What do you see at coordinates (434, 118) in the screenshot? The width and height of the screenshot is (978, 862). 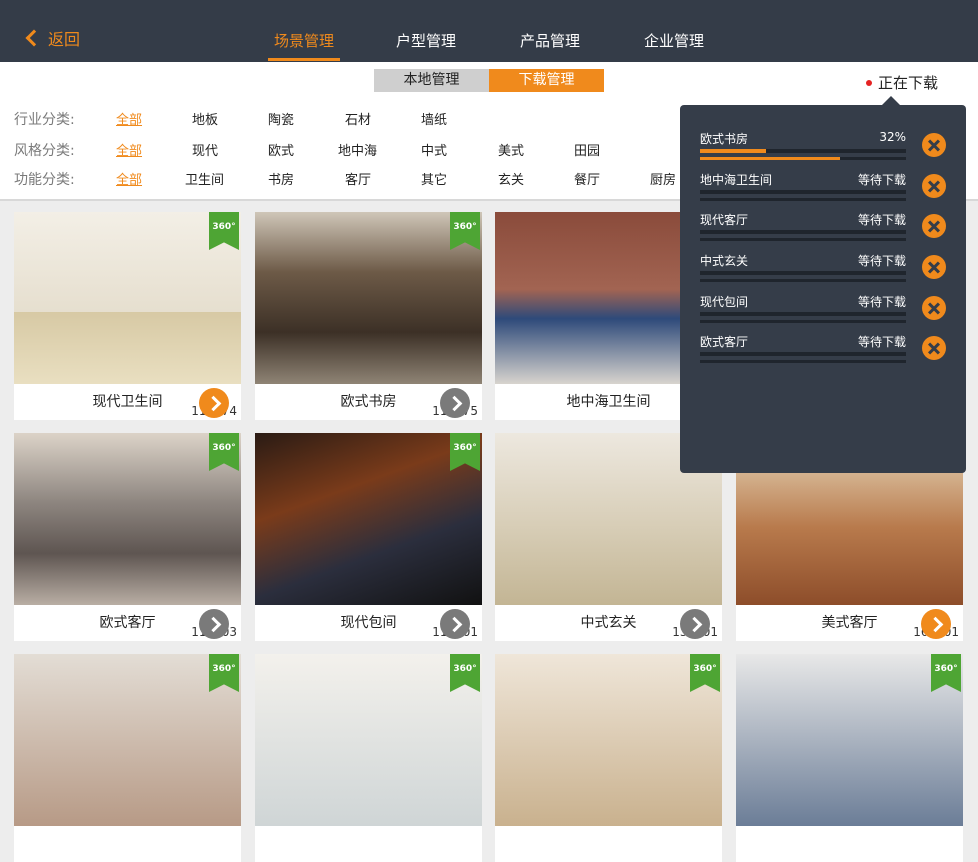 I see `filter-option: 墙纸` at bounding box center [434, 118].